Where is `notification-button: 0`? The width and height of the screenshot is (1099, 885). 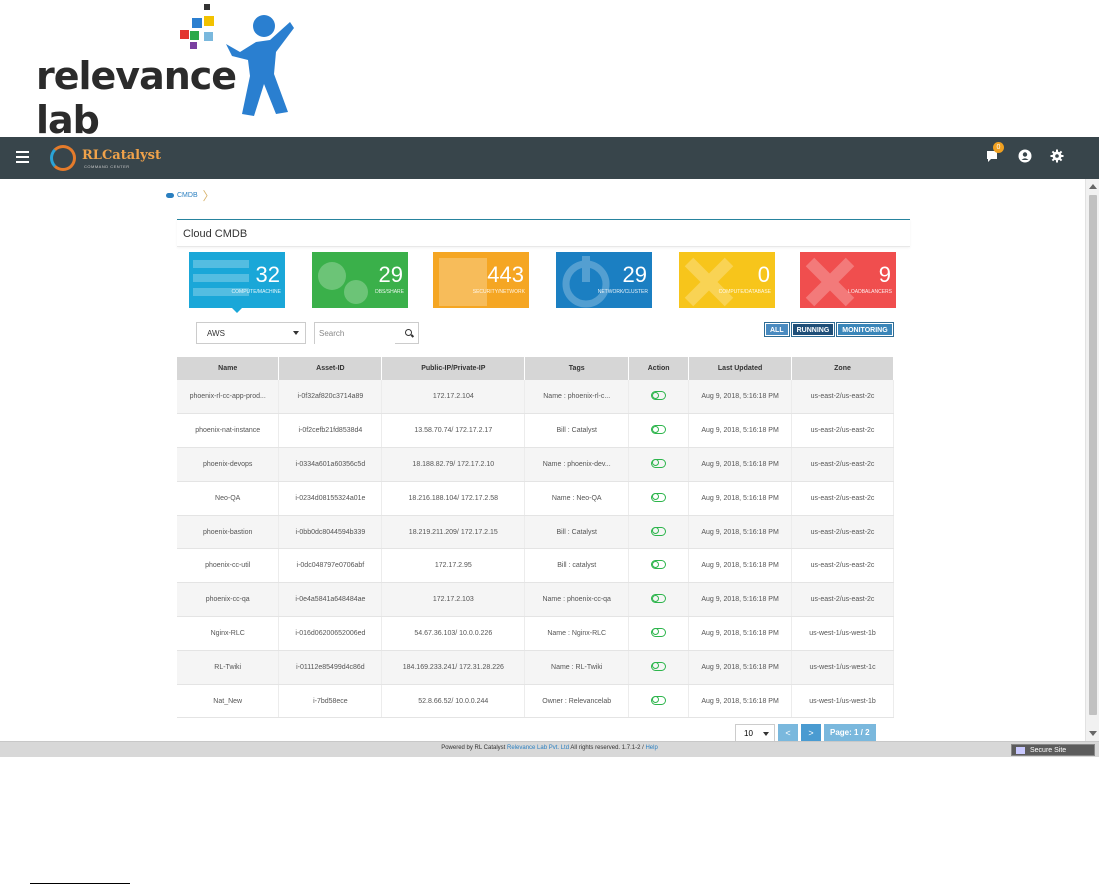
notification-button: 0 is located at coordinates (994, 153).